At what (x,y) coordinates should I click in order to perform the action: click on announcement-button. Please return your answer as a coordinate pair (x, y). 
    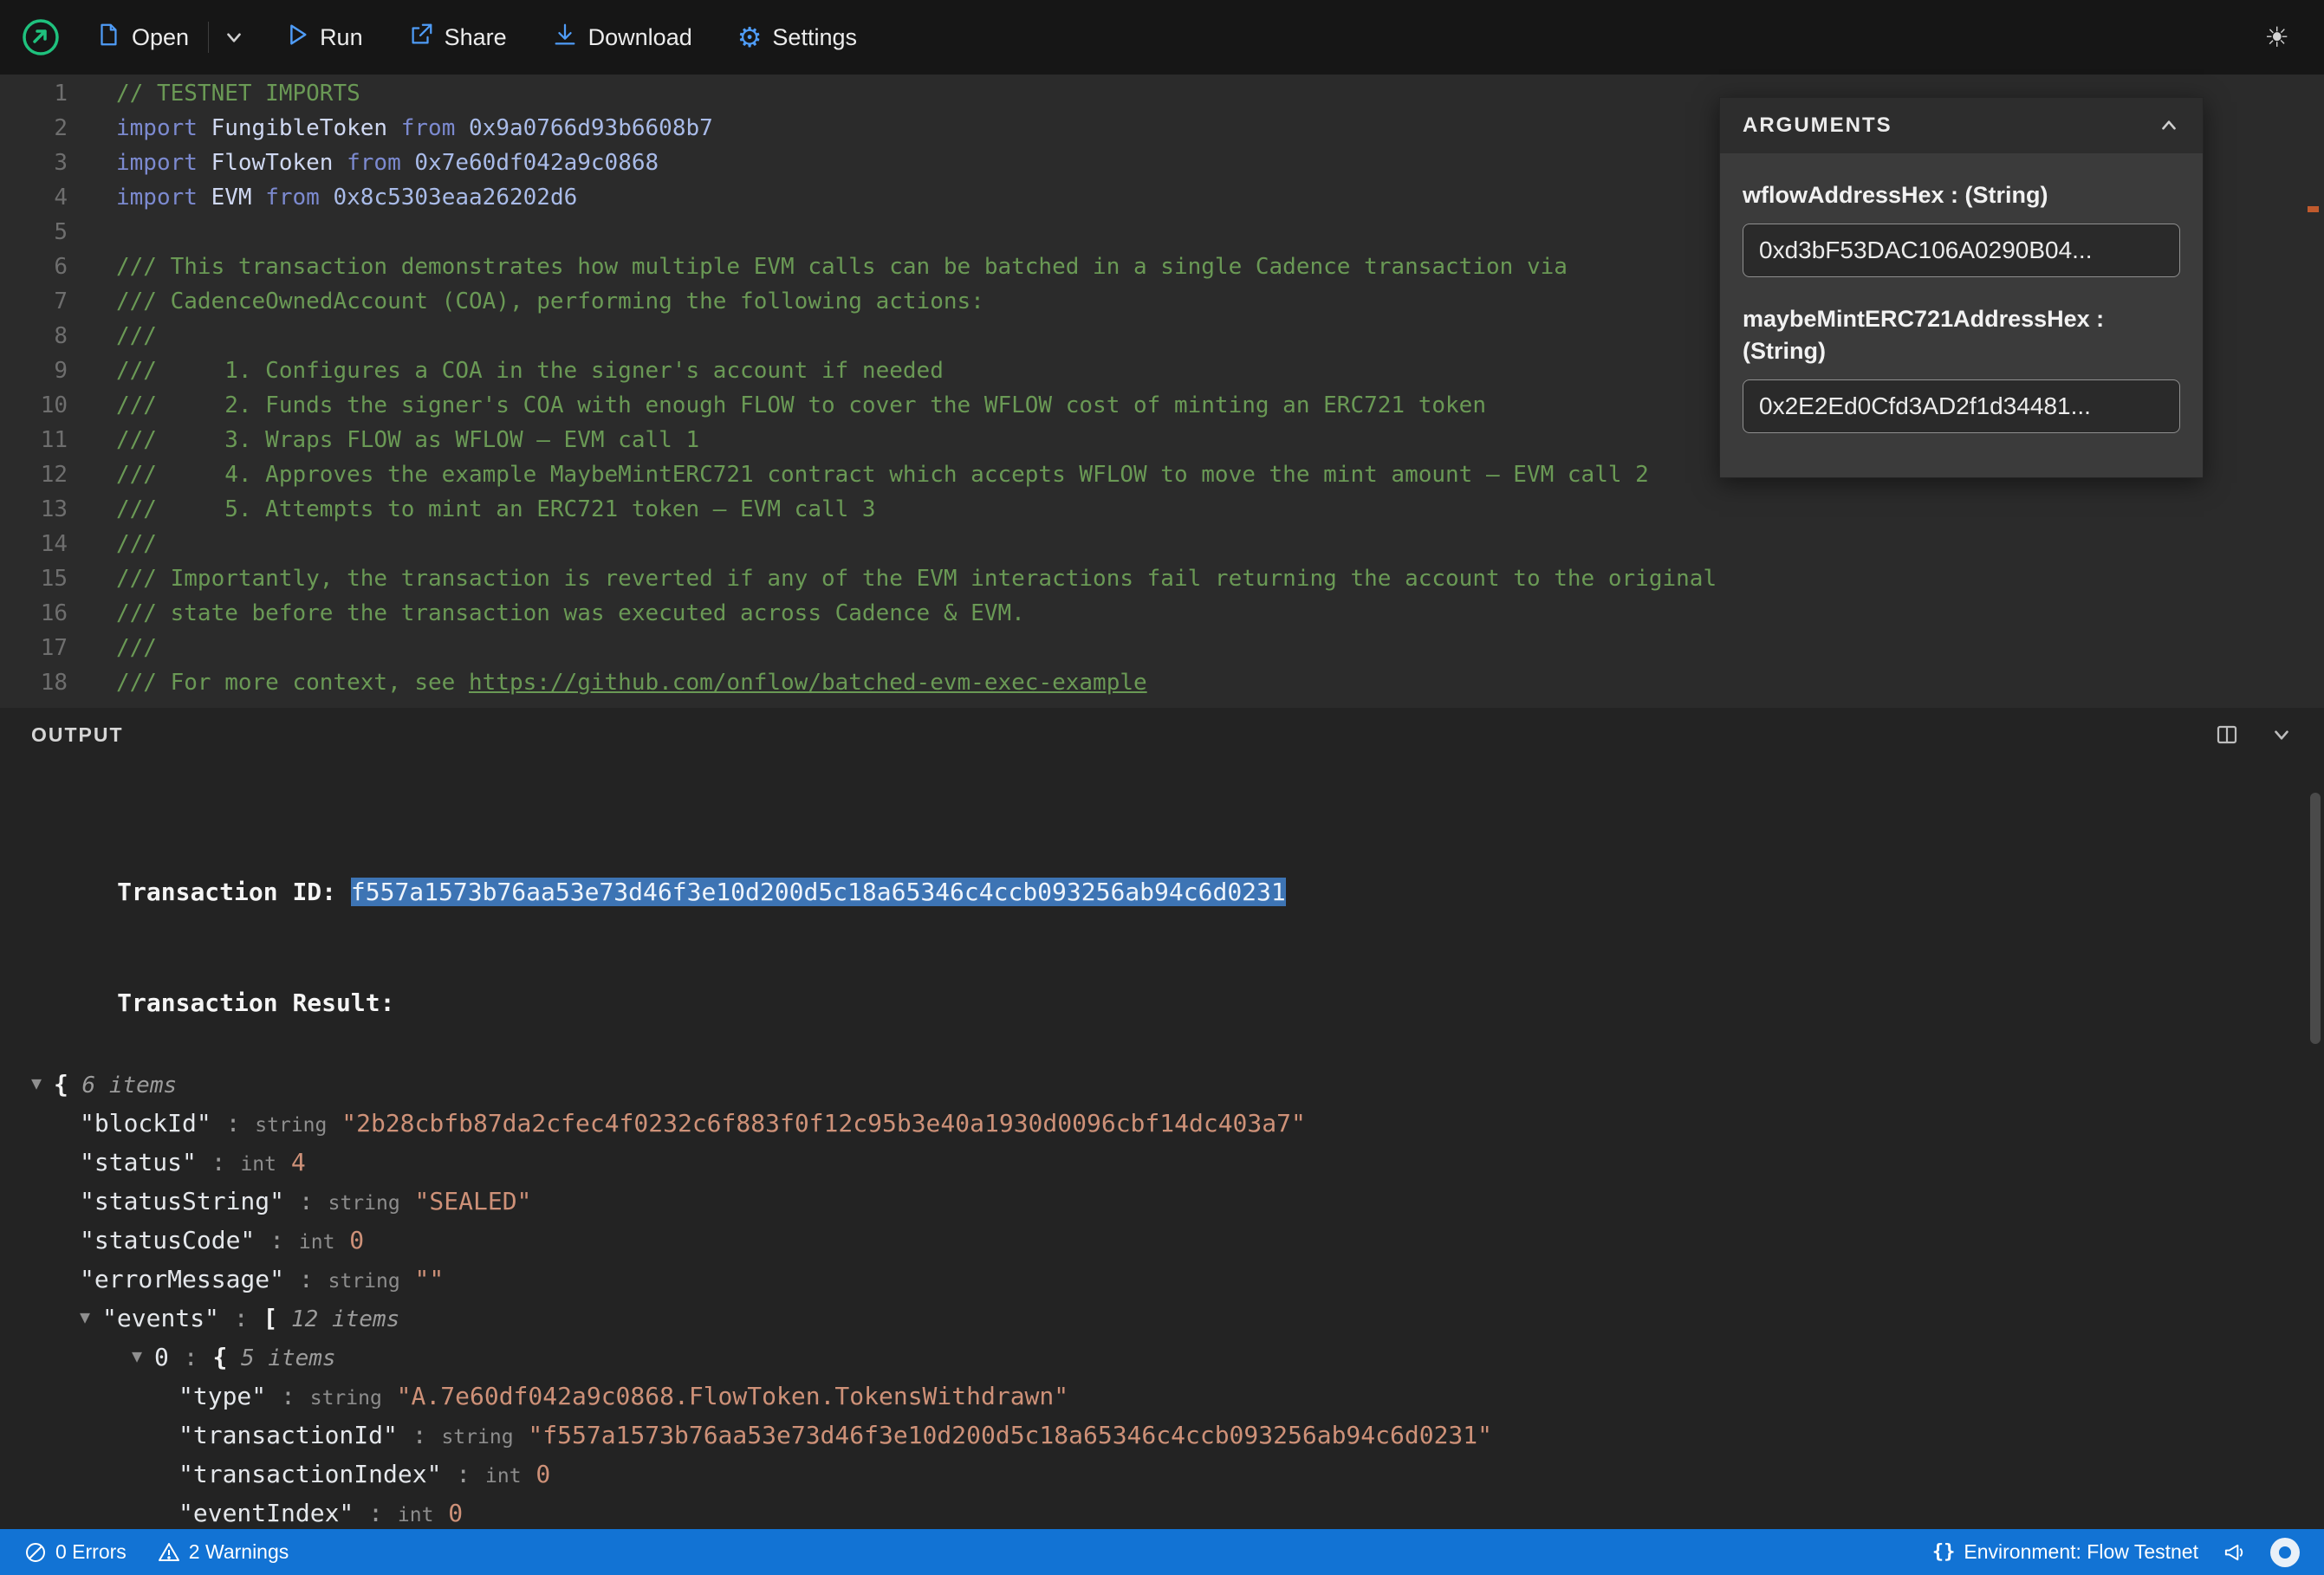
    Looking at the image, I should click on (2234, 1552).